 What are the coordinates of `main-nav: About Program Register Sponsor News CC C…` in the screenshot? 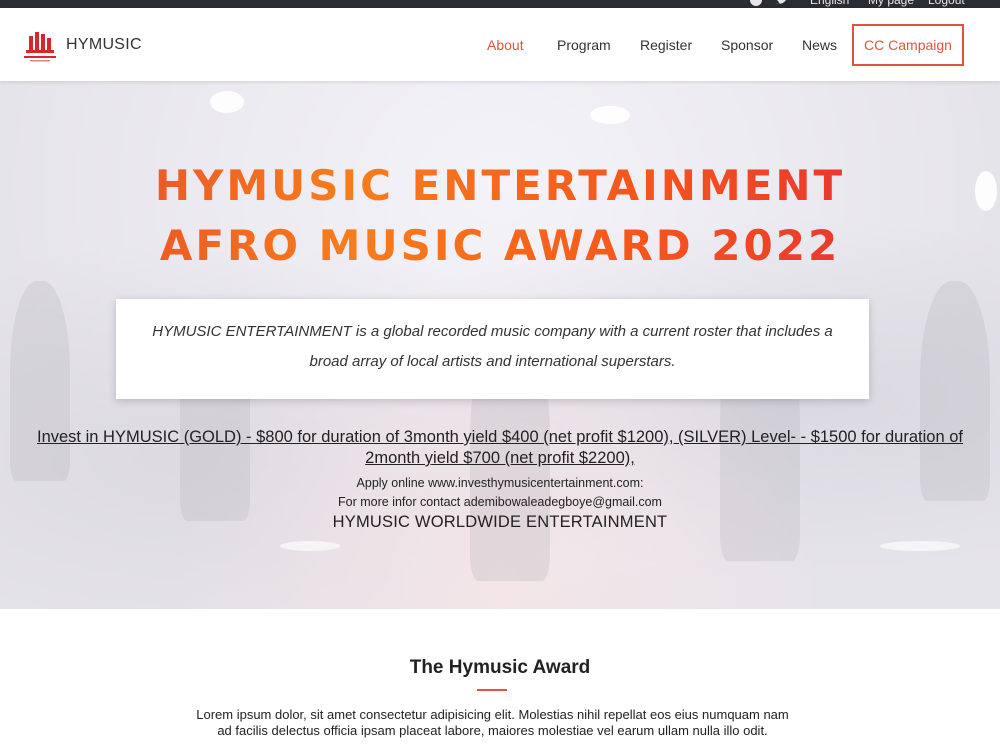 It's located at (500, 45).